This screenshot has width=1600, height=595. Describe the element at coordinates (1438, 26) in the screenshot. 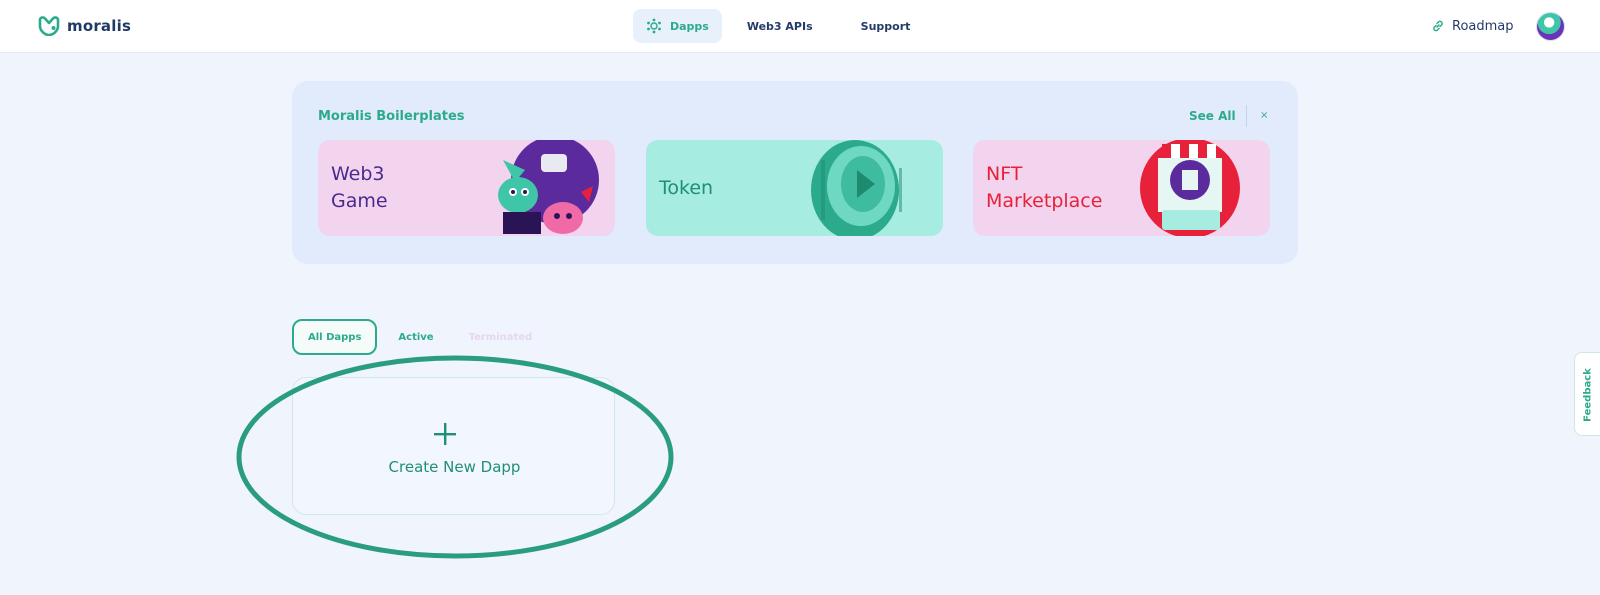

I see `link-icon` at that location.